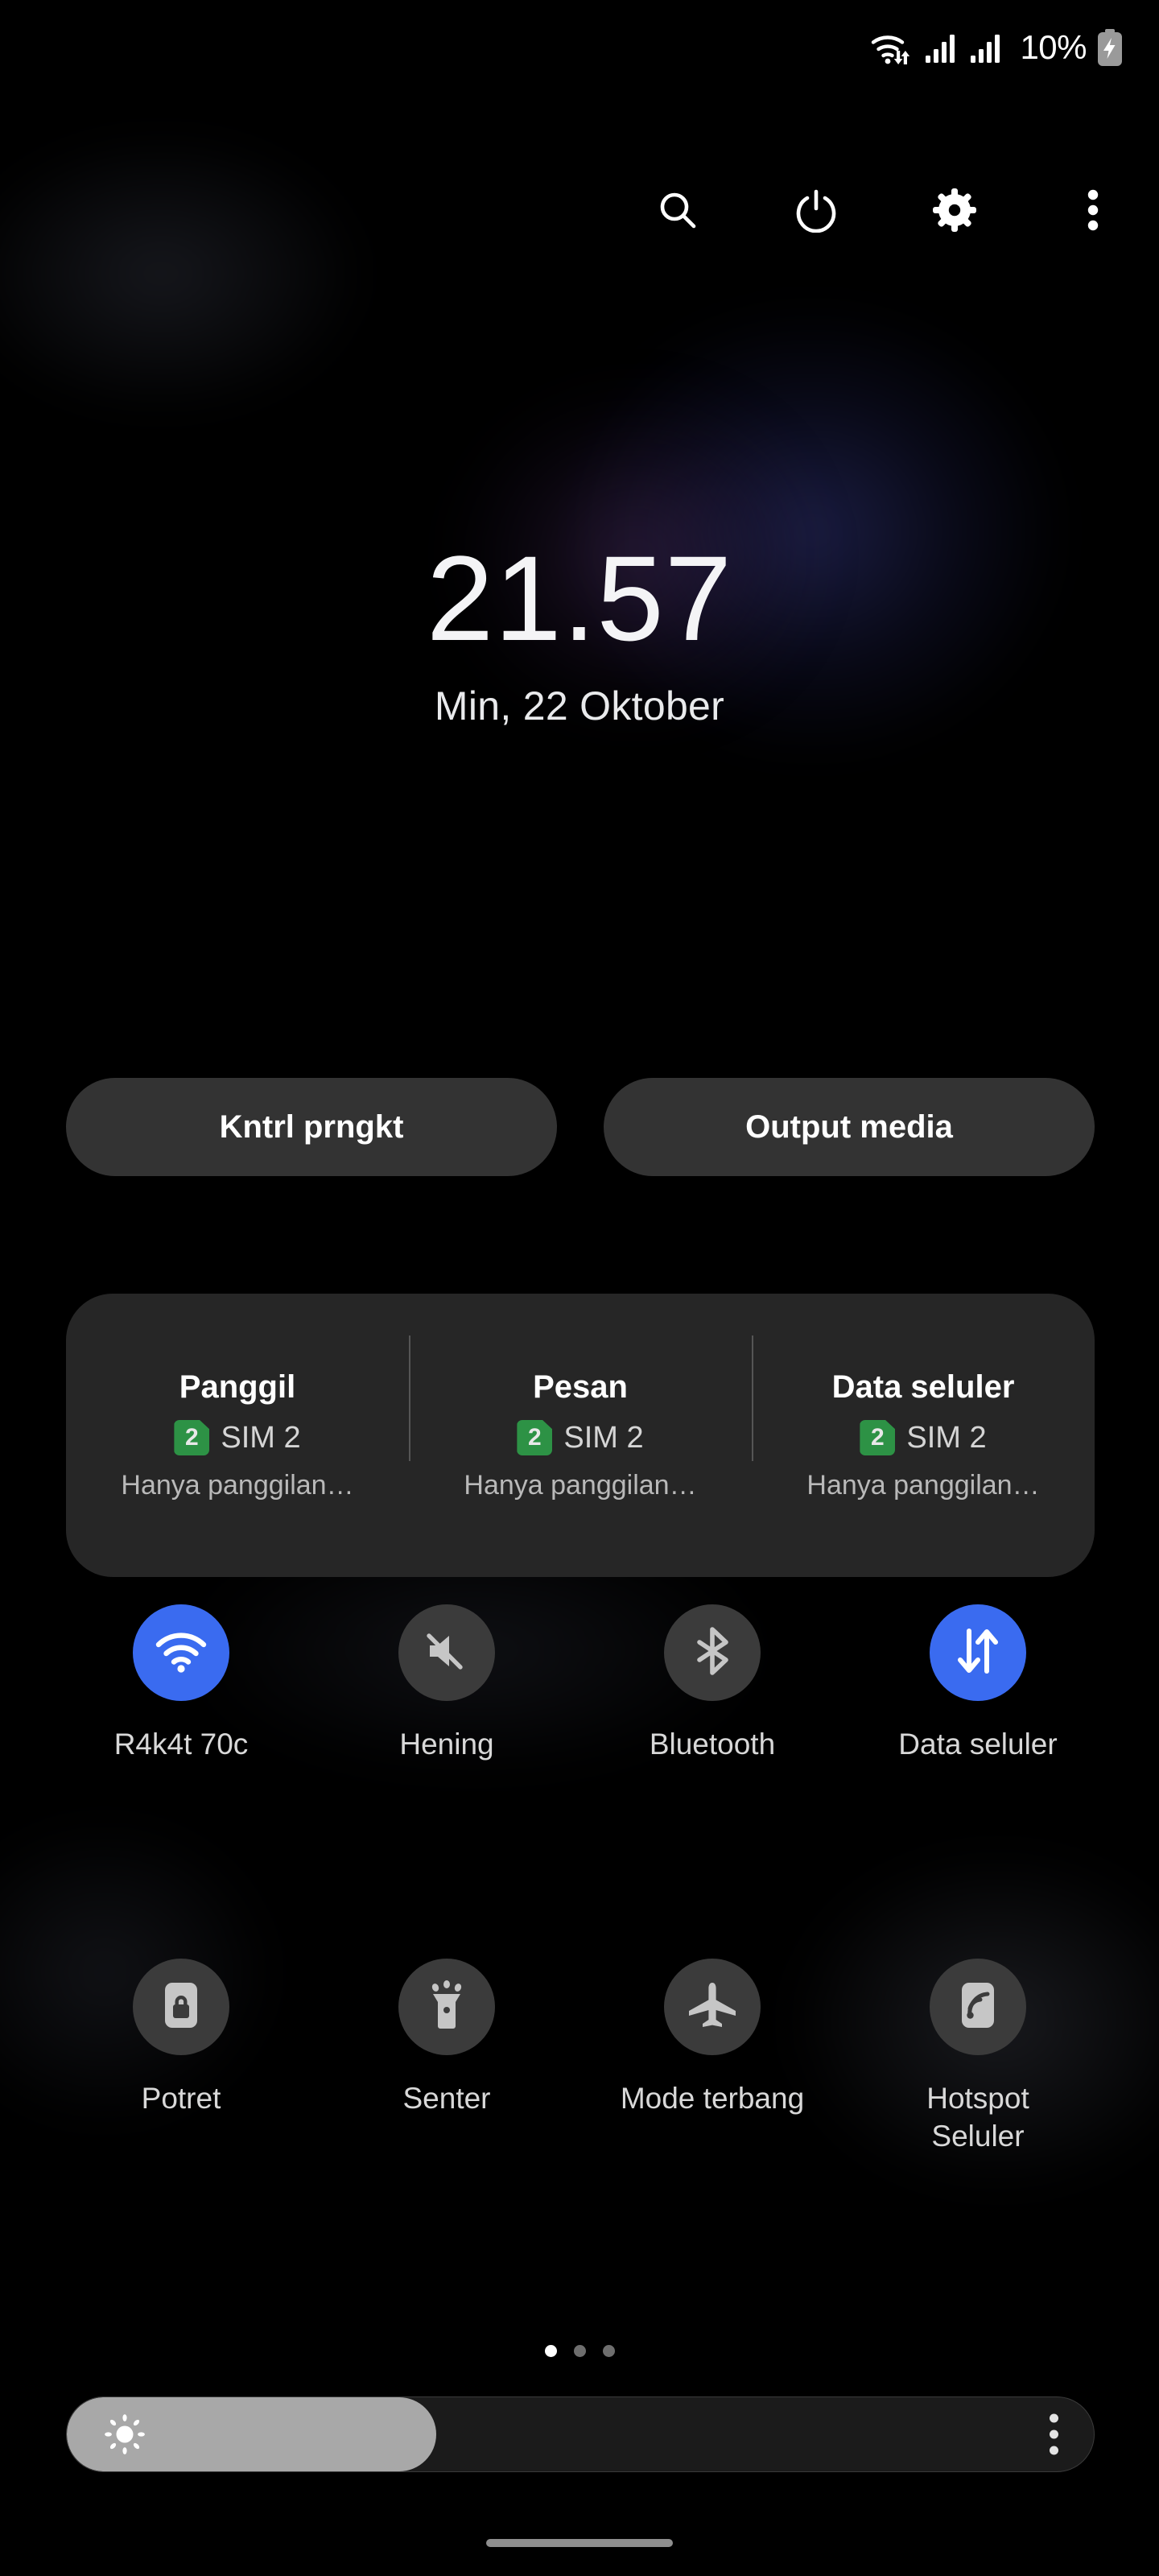 This screenshot has height=2576, width=1159. I want to click on gear-icon, so click(954, 212).